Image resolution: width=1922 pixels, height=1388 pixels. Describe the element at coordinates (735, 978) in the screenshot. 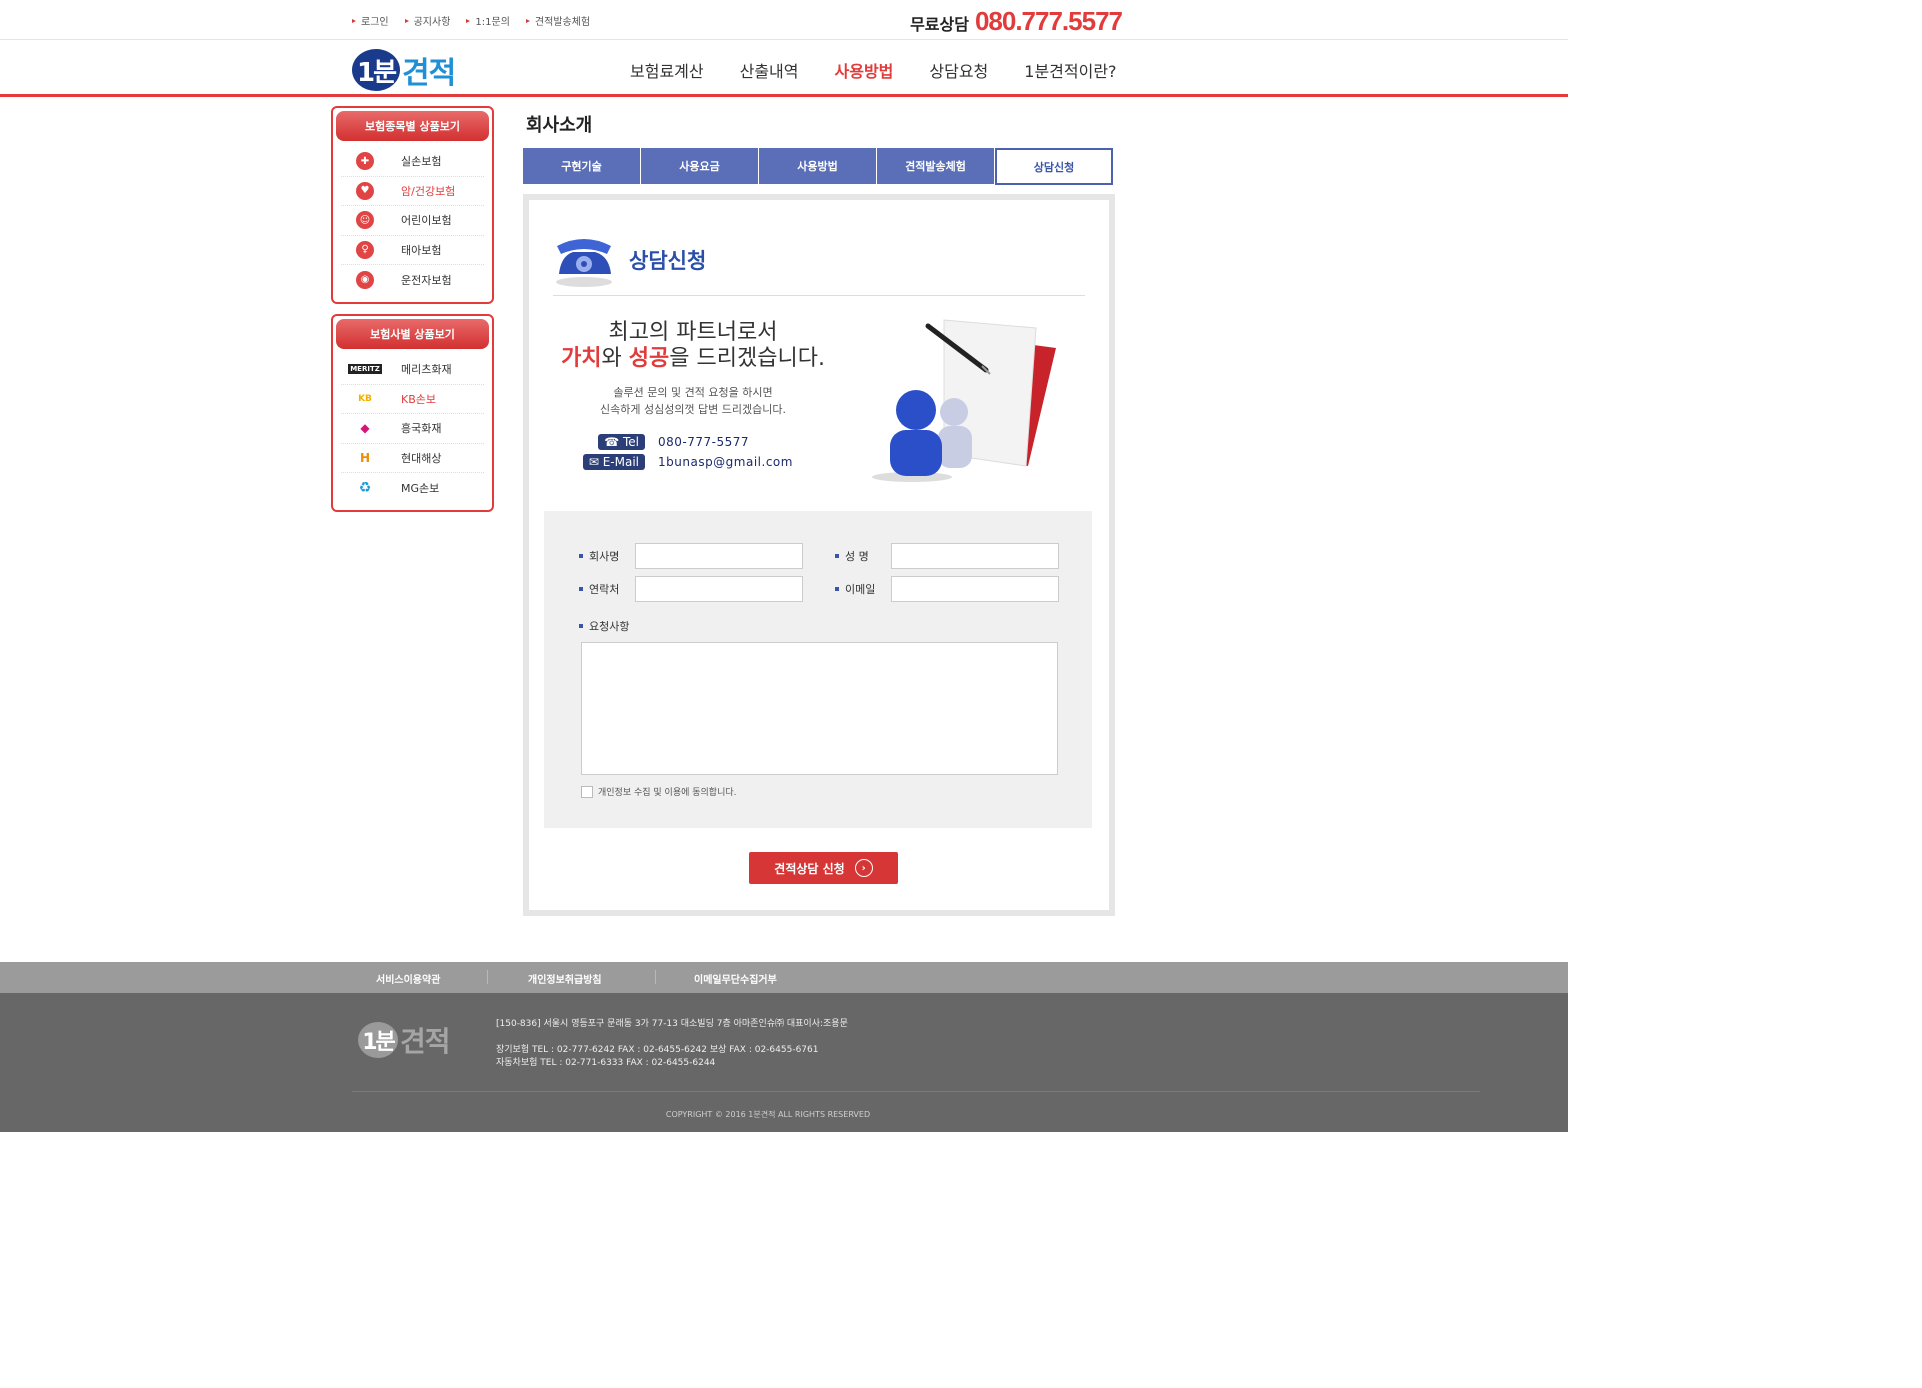

I see `email-refusal-link: 이메일무단수집거부` at that location.